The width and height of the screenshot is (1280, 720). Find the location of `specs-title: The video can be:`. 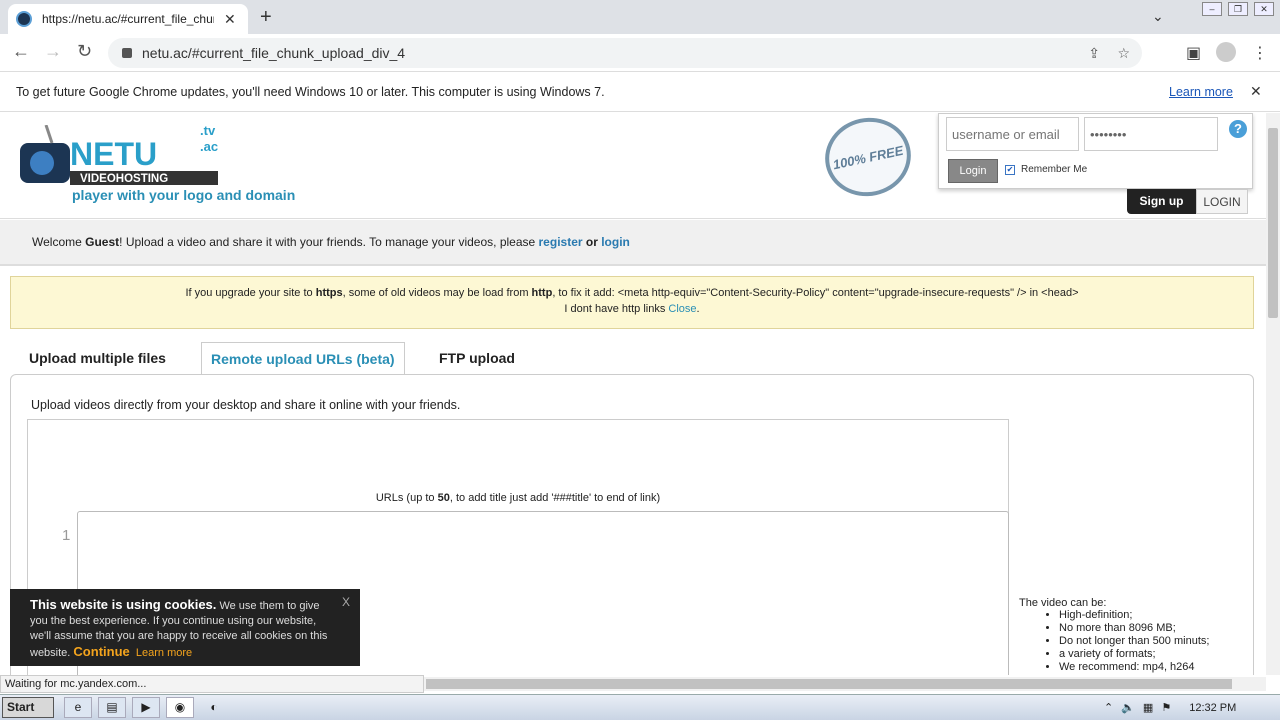

specs-title: The video can be: is located at coordinates (1063, 603).